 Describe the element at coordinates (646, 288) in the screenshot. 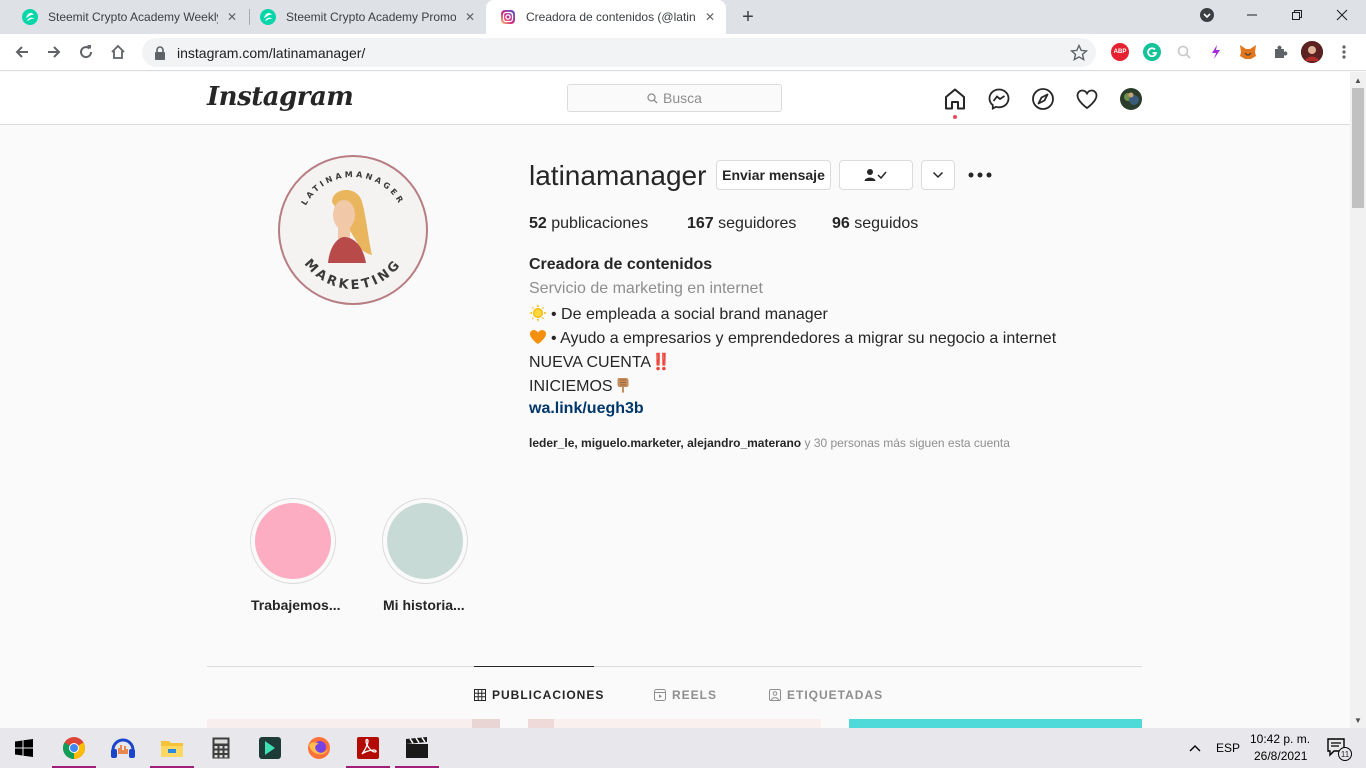

I see `bio-category: Servicio de marketing en internet` at that location.